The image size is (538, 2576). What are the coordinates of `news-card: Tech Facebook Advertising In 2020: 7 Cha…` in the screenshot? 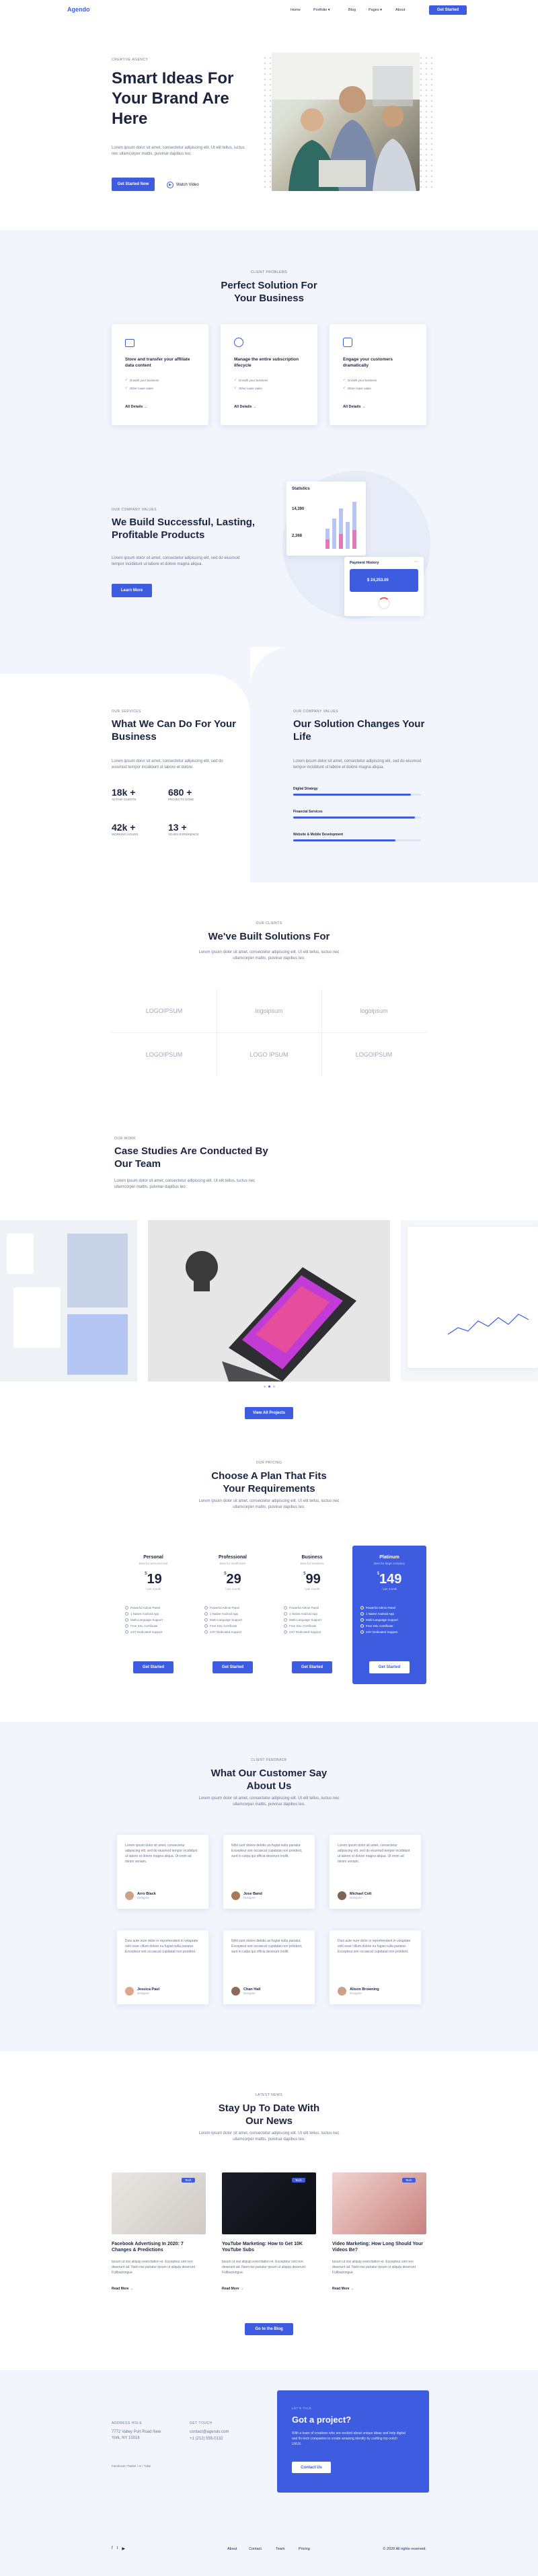 It's located at (159, 2239).